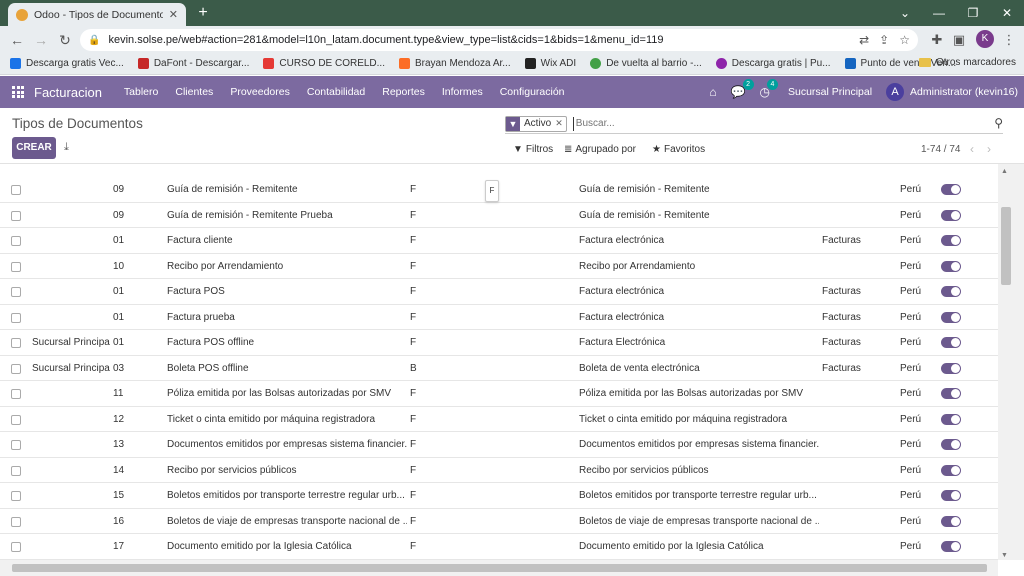 The image size is (1024, 576). Describe the element at coordinates (97, 14) in the screenshot. I see `browser-tab: Odoo - Tipos de Documentos ✕` at that location.